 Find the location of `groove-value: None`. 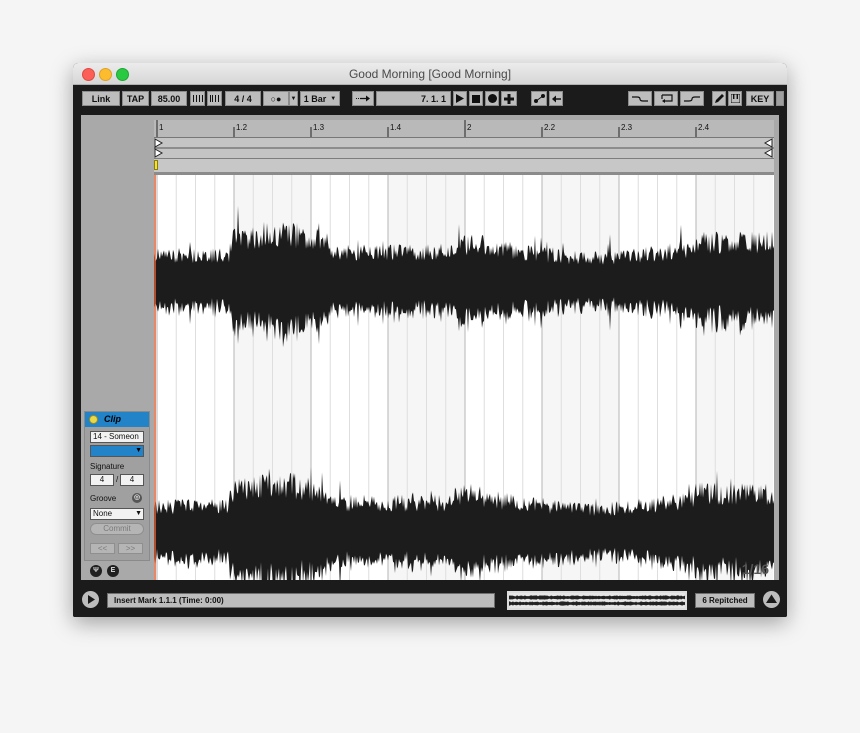

groove-value: None is located at coordinates (103, 513).